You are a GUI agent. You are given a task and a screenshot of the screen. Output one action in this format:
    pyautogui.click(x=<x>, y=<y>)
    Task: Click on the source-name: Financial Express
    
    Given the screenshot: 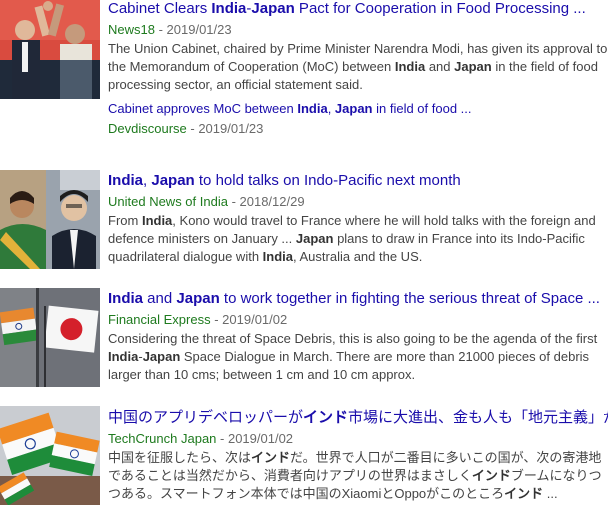 What is the action you would take?
    pyautogui.click(x=159, y=319)
    